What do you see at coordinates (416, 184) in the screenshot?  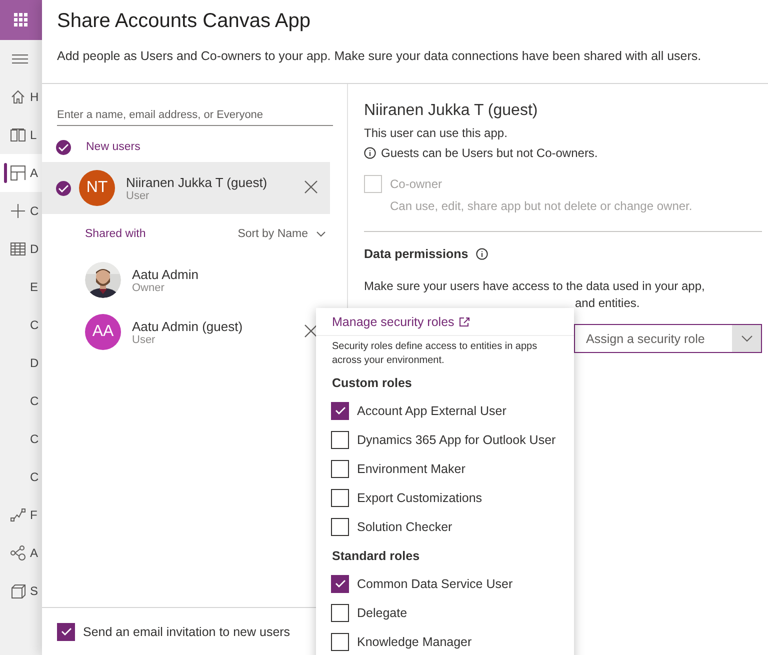 I see `checkbox-label: Co-owner` at bounding box center [416, 184].